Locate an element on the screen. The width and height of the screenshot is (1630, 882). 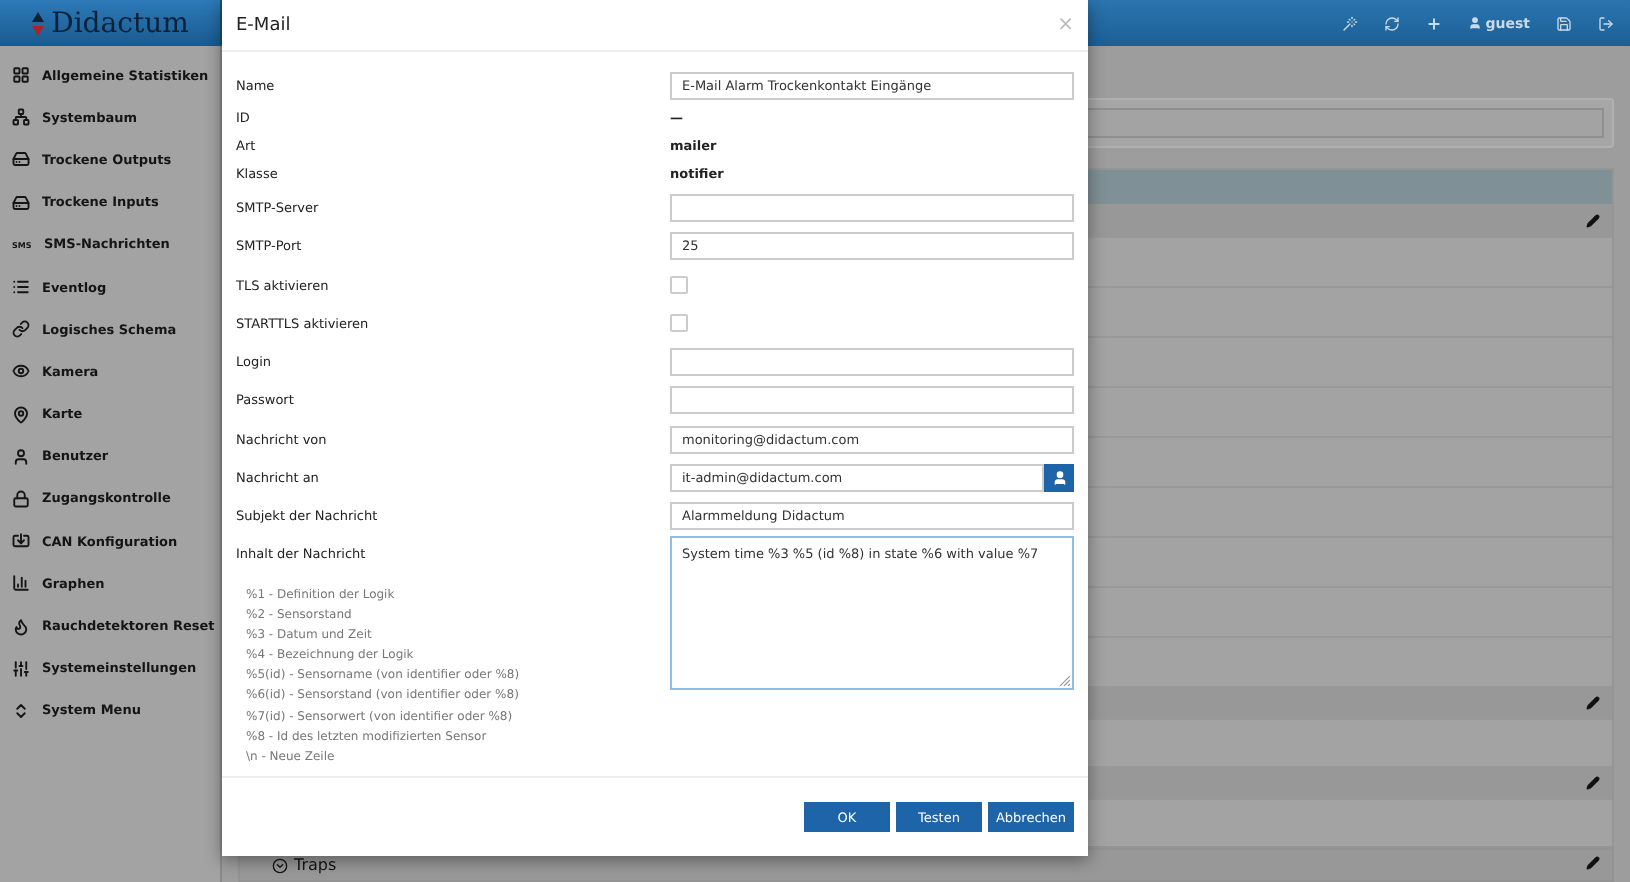
link-icon is located at coordinates (21, 329).